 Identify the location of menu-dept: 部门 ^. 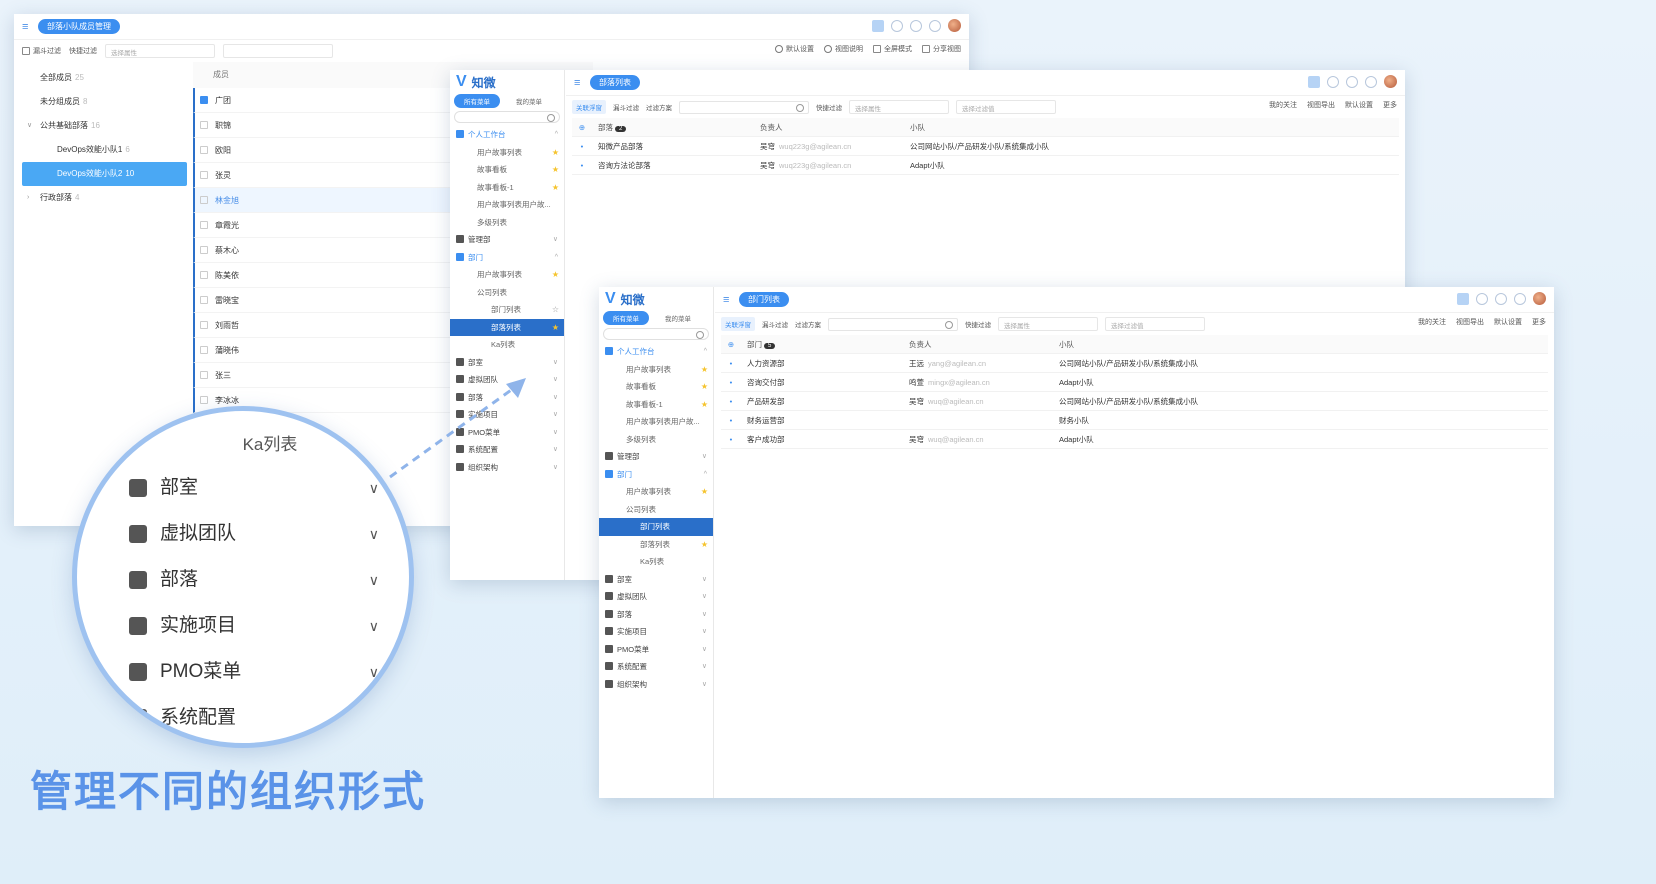
(507, 258).